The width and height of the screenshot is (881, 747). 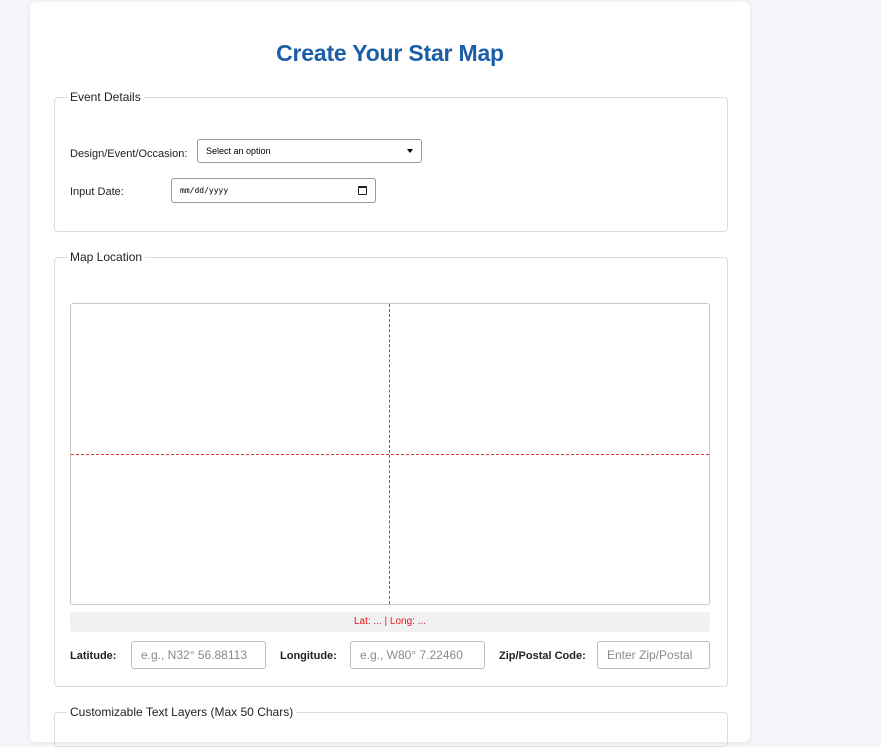 I want to click on input-date-value: mm/dd/yyyy, so click(x=204, y=190).